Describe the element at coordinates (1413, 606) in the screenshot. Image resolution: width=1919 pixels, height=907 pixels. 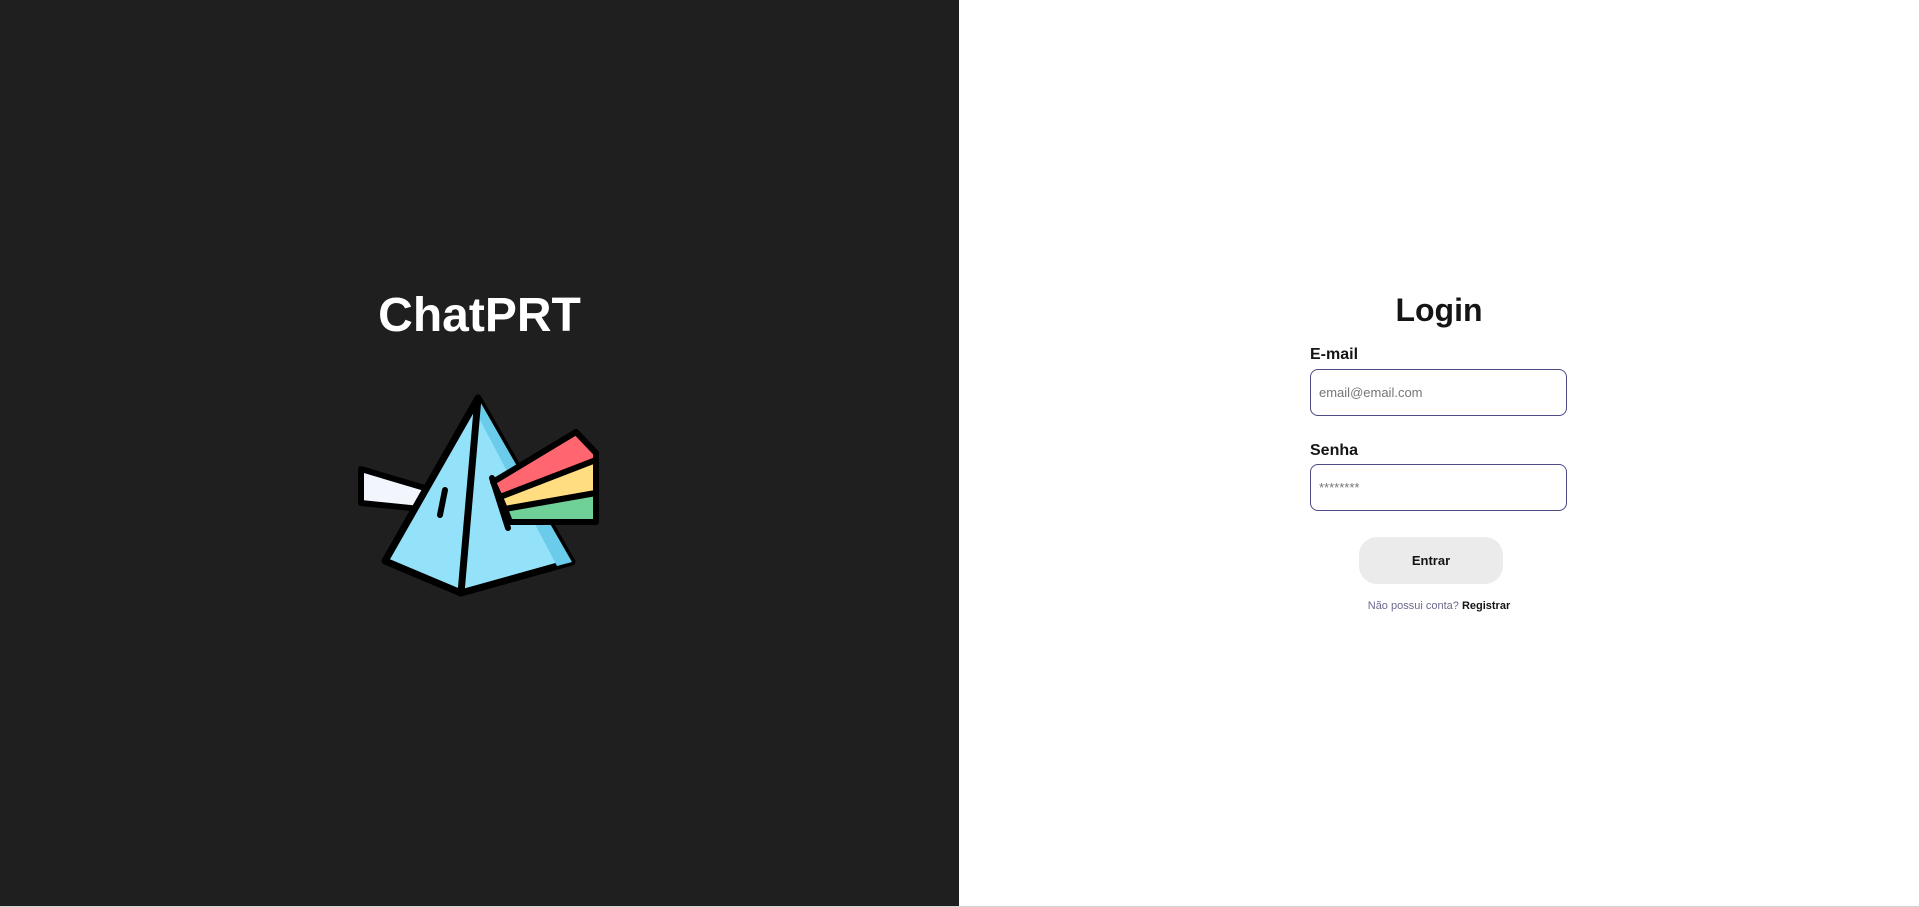
I see `register-prompt-text: Não possui conta?` at that location.